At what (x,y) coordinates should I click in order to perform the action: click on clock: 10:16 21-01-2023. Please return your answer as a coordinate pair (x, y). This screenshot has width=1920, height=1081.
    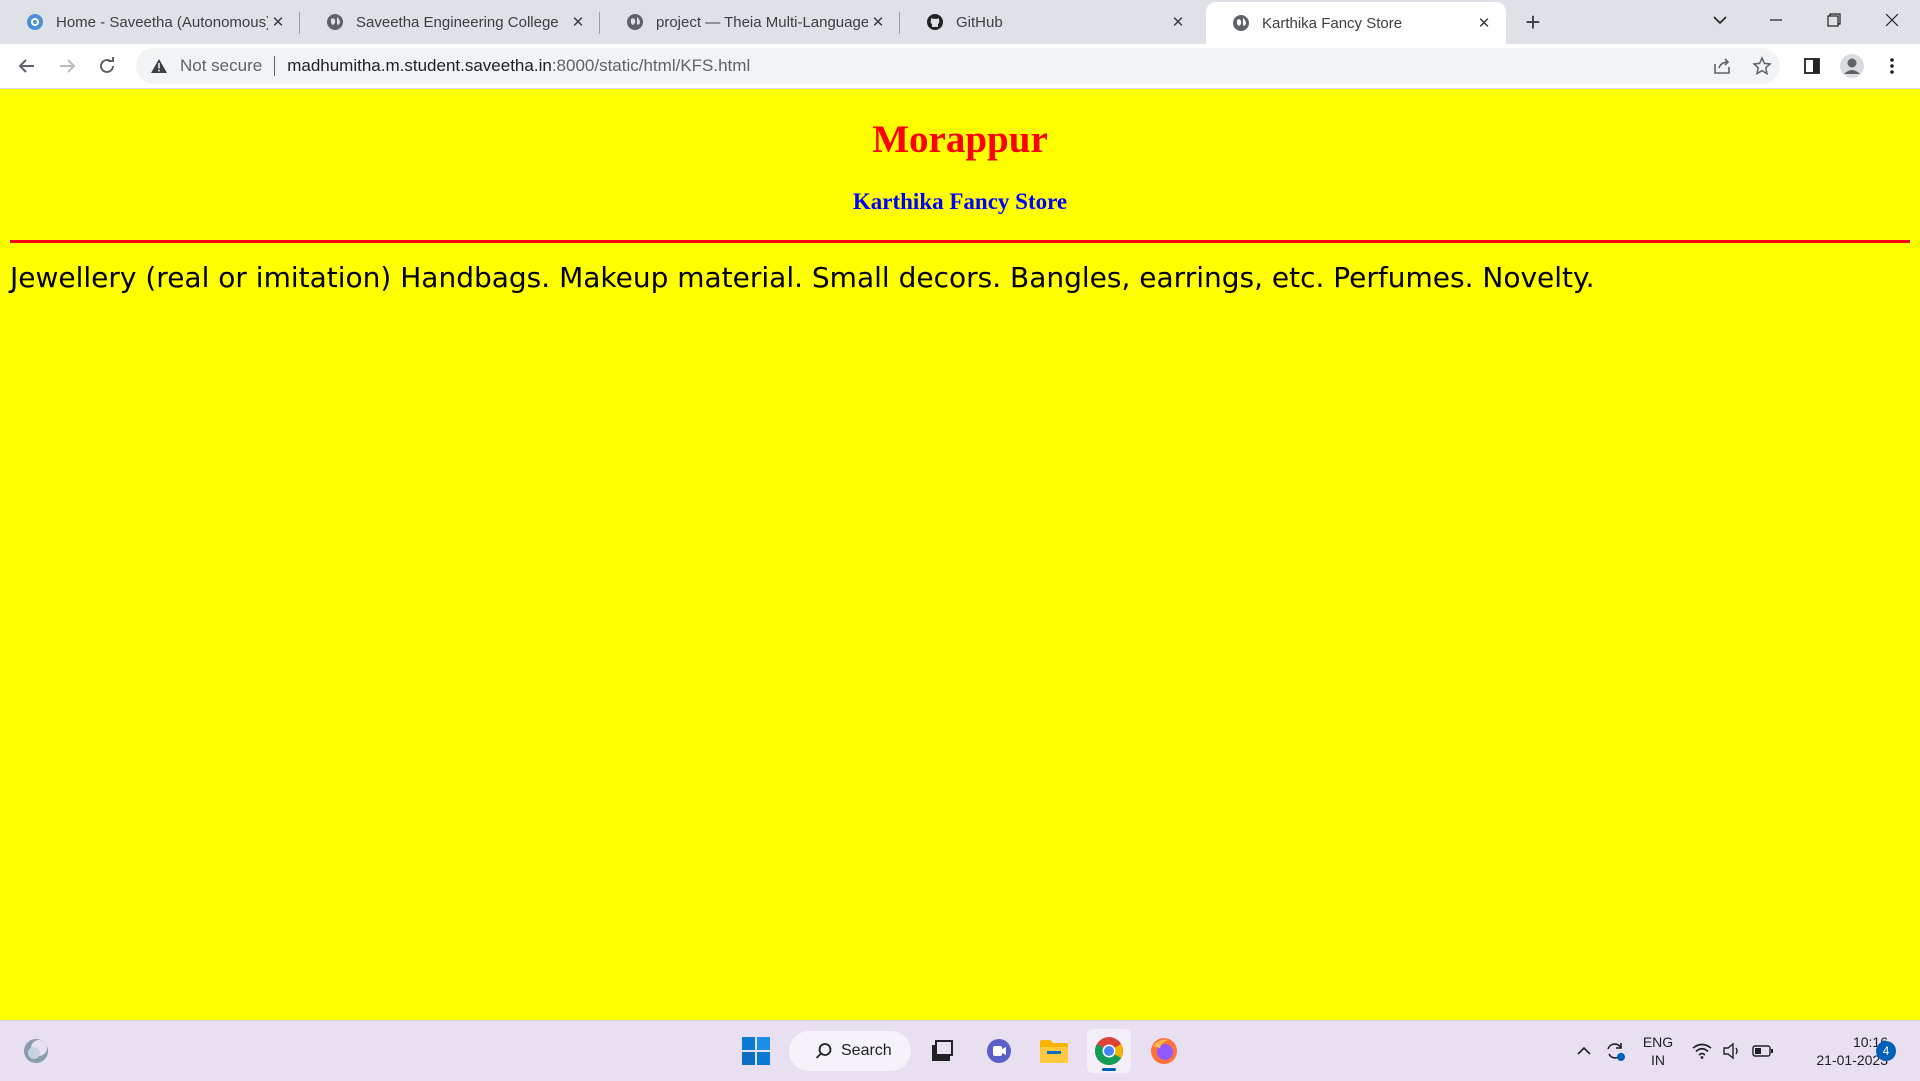
    Looking at the image, I should click on (1837, 1051).